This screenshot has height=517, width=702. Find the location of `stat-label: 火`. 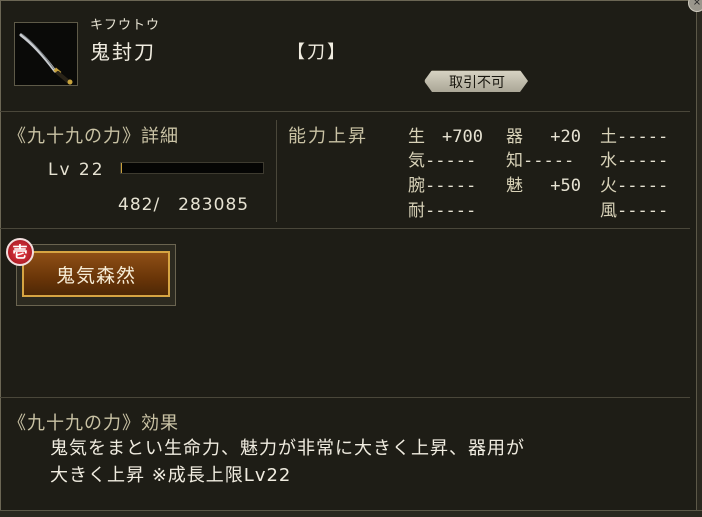

stat-label: 火 is located at coordinates (608, 186).